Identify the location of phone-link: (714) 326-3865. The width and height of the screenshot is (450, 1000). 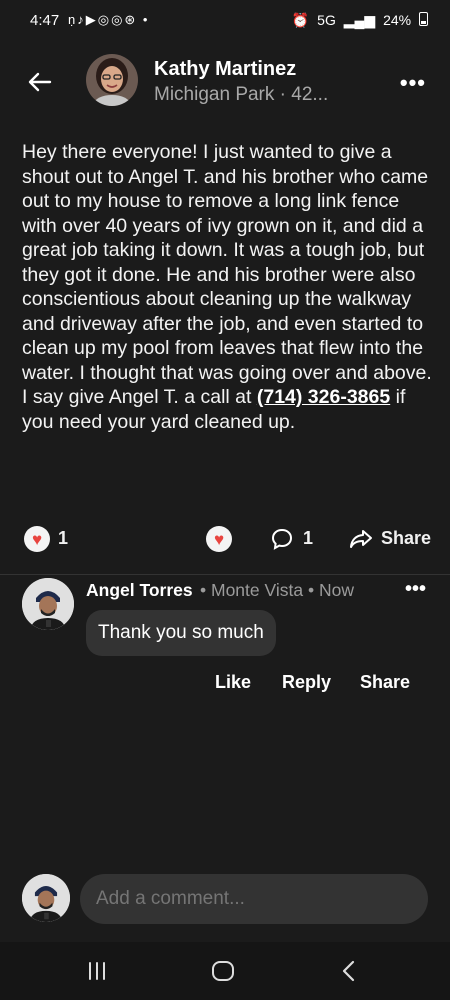
(323, 397).